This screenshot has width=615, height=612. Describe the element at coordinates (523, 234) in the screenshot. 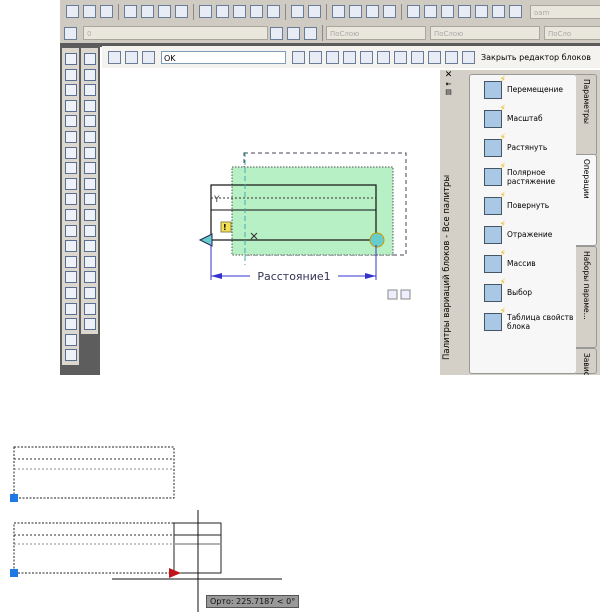

I see `palette-item: Отражение` at that location.